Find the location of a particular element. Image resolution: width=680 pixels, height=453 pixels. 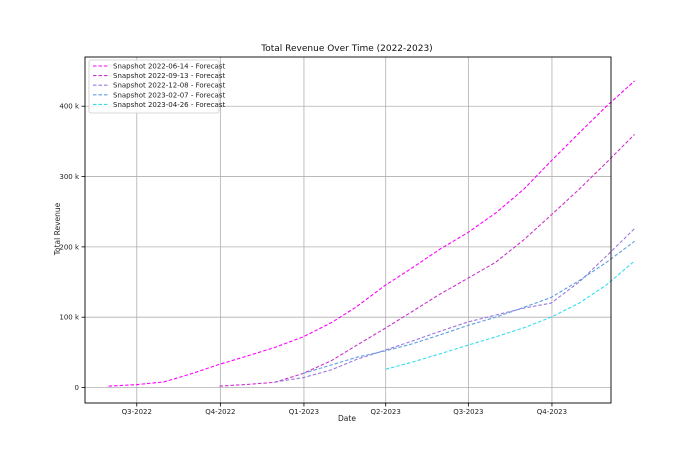

legend-label: Snapshot 2022-06-14 - Forecast is located at coordinates (169, 67).